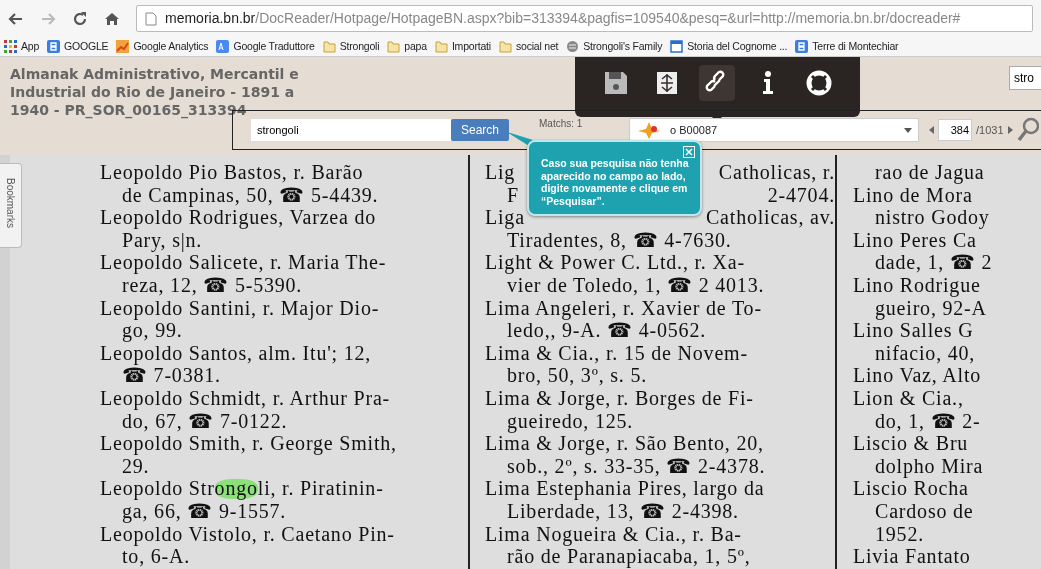  What do you see at coordinates (223, 46) in the screenshot?
I see `translate-icon` at bounding box center [223, 46].